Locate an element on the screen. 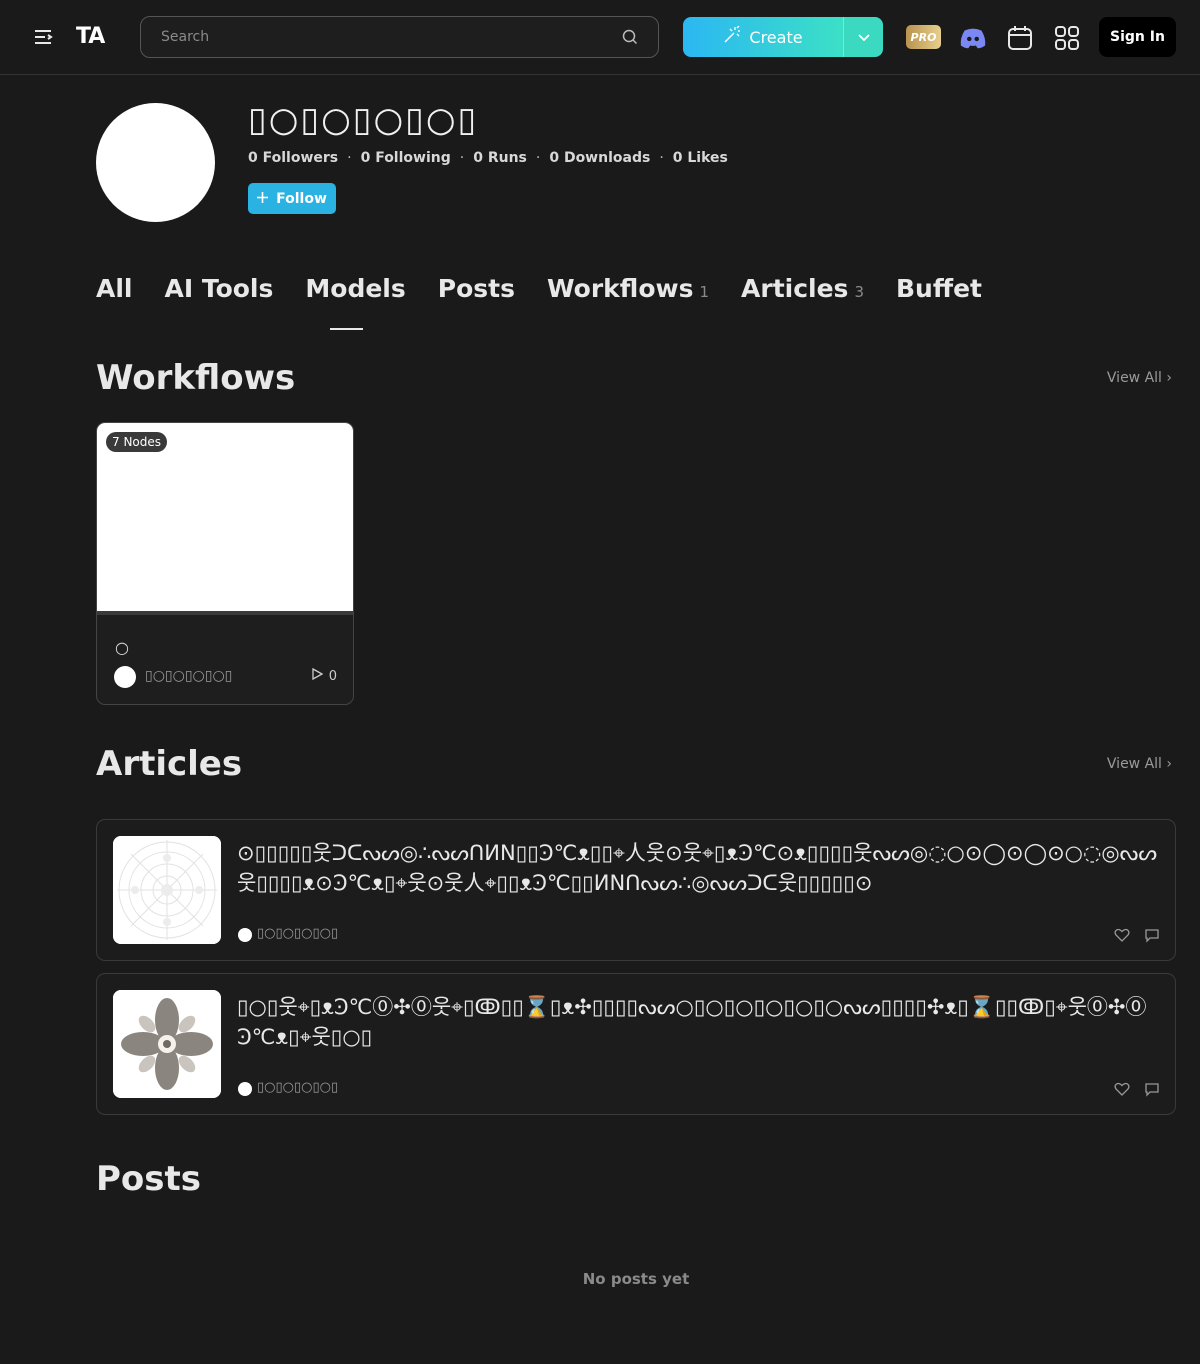  tab-count: 1 is located at coordinates (704, 292).